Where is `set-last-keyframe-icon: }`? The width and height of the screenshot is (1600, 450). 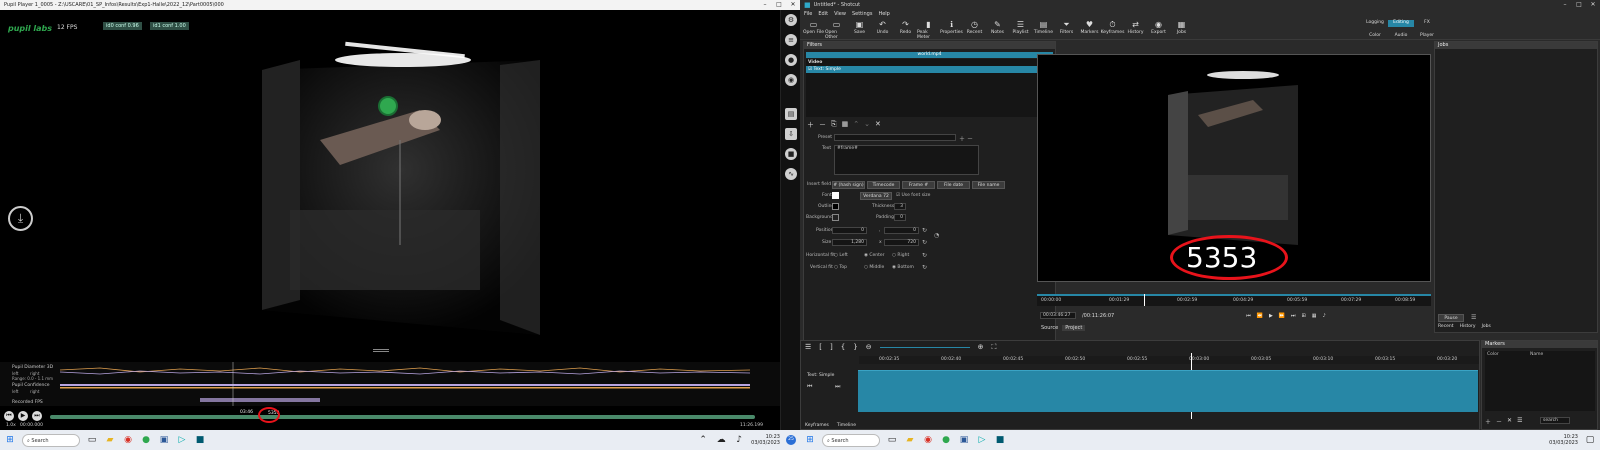 set-last-keyframe-icon: } is located at coordinates (855, 347).